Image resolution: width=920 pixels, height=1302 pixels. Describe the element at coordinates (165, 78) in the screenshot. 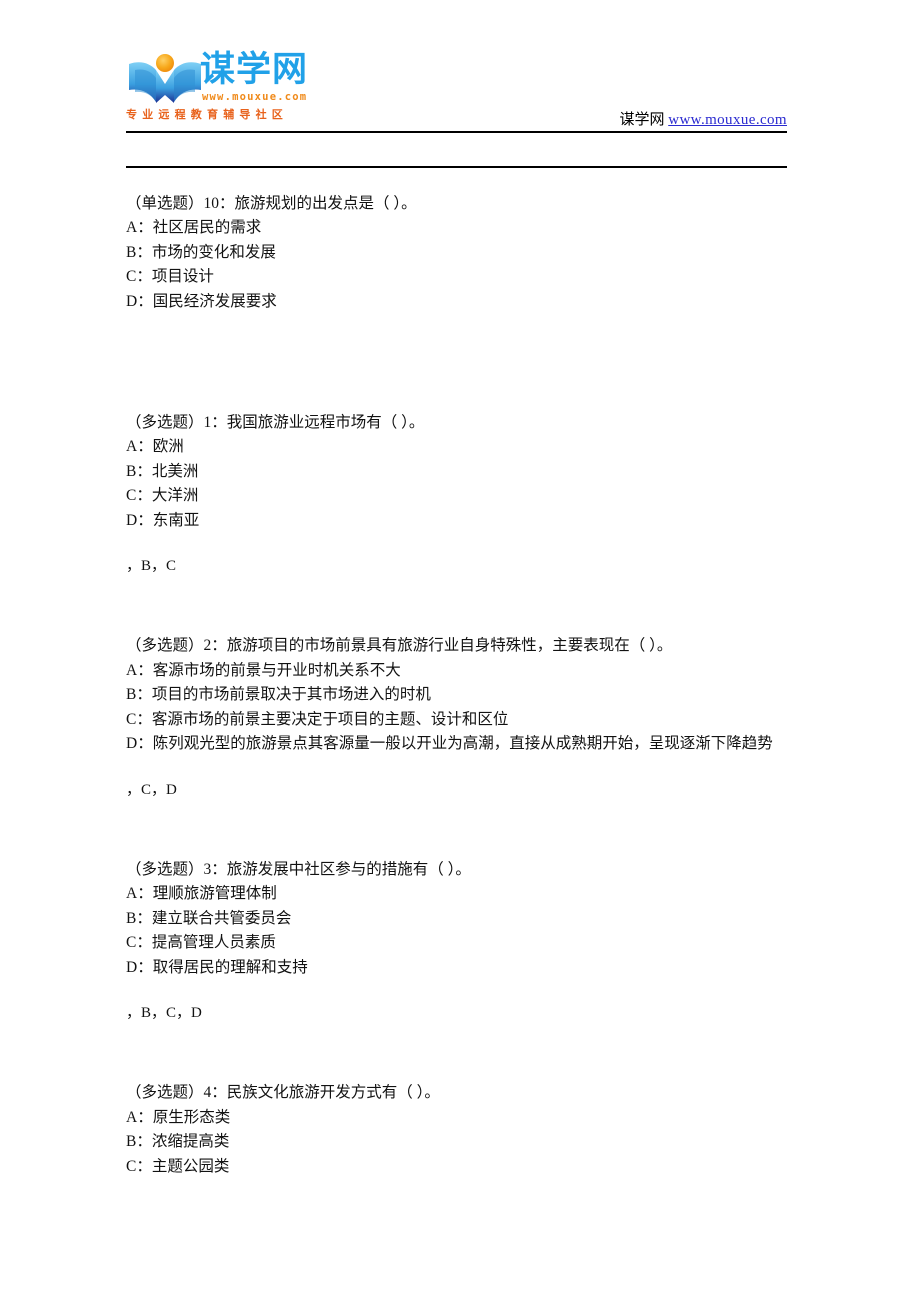

I see `mouxue-book-sun-logo-icon` at that location.